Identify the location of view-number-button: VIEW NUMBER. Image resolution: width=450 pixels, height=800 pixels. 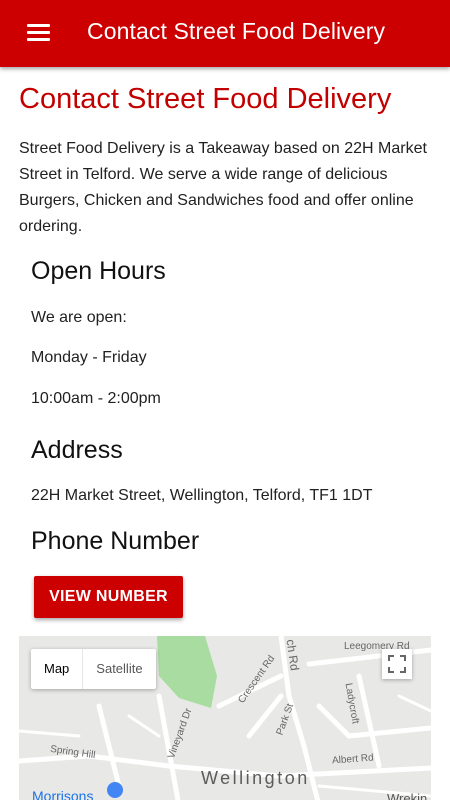
(108, 597).